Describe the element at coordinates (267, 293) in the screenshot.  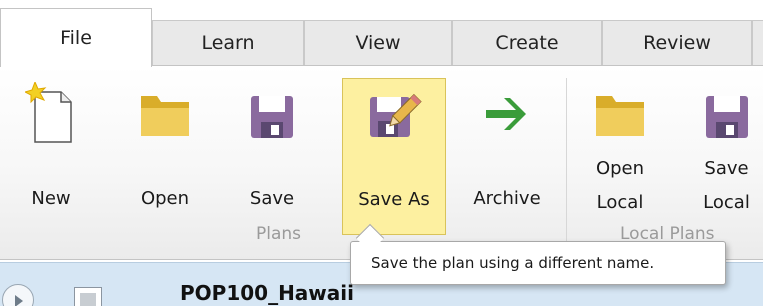
I see `row-title: POP100_Hawaii` at that location.